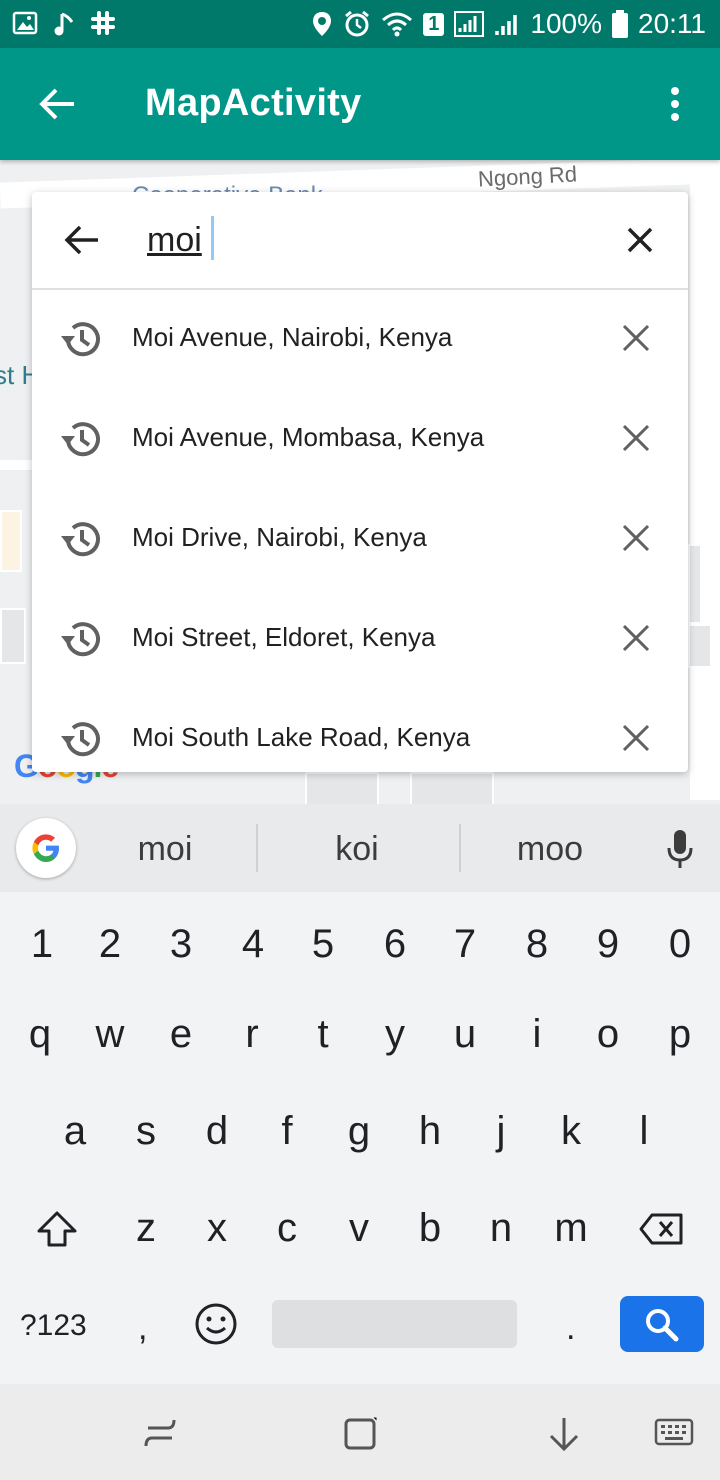 This screenshot has height=1480, width=720. I want to click on suggestion-item: Moi Avenue, Nairobi, Kenya, so click(360, 338).